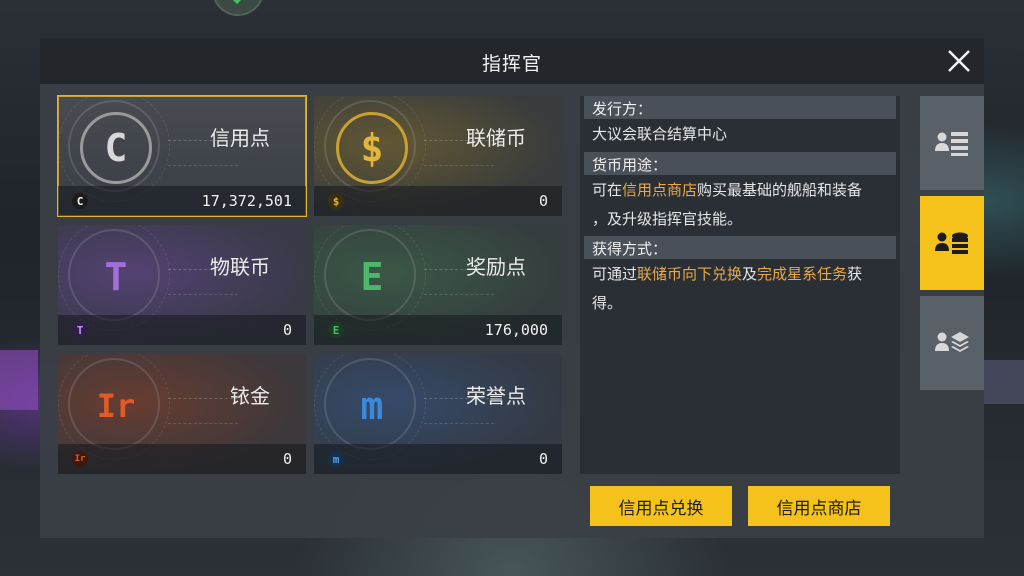 This screenshot has height=576, width=1024. What do you see at coordinates (661, 506) in the screenshot?
I see `credit-exchange-button: 信用点兑换` at bounding box center [661, 506].